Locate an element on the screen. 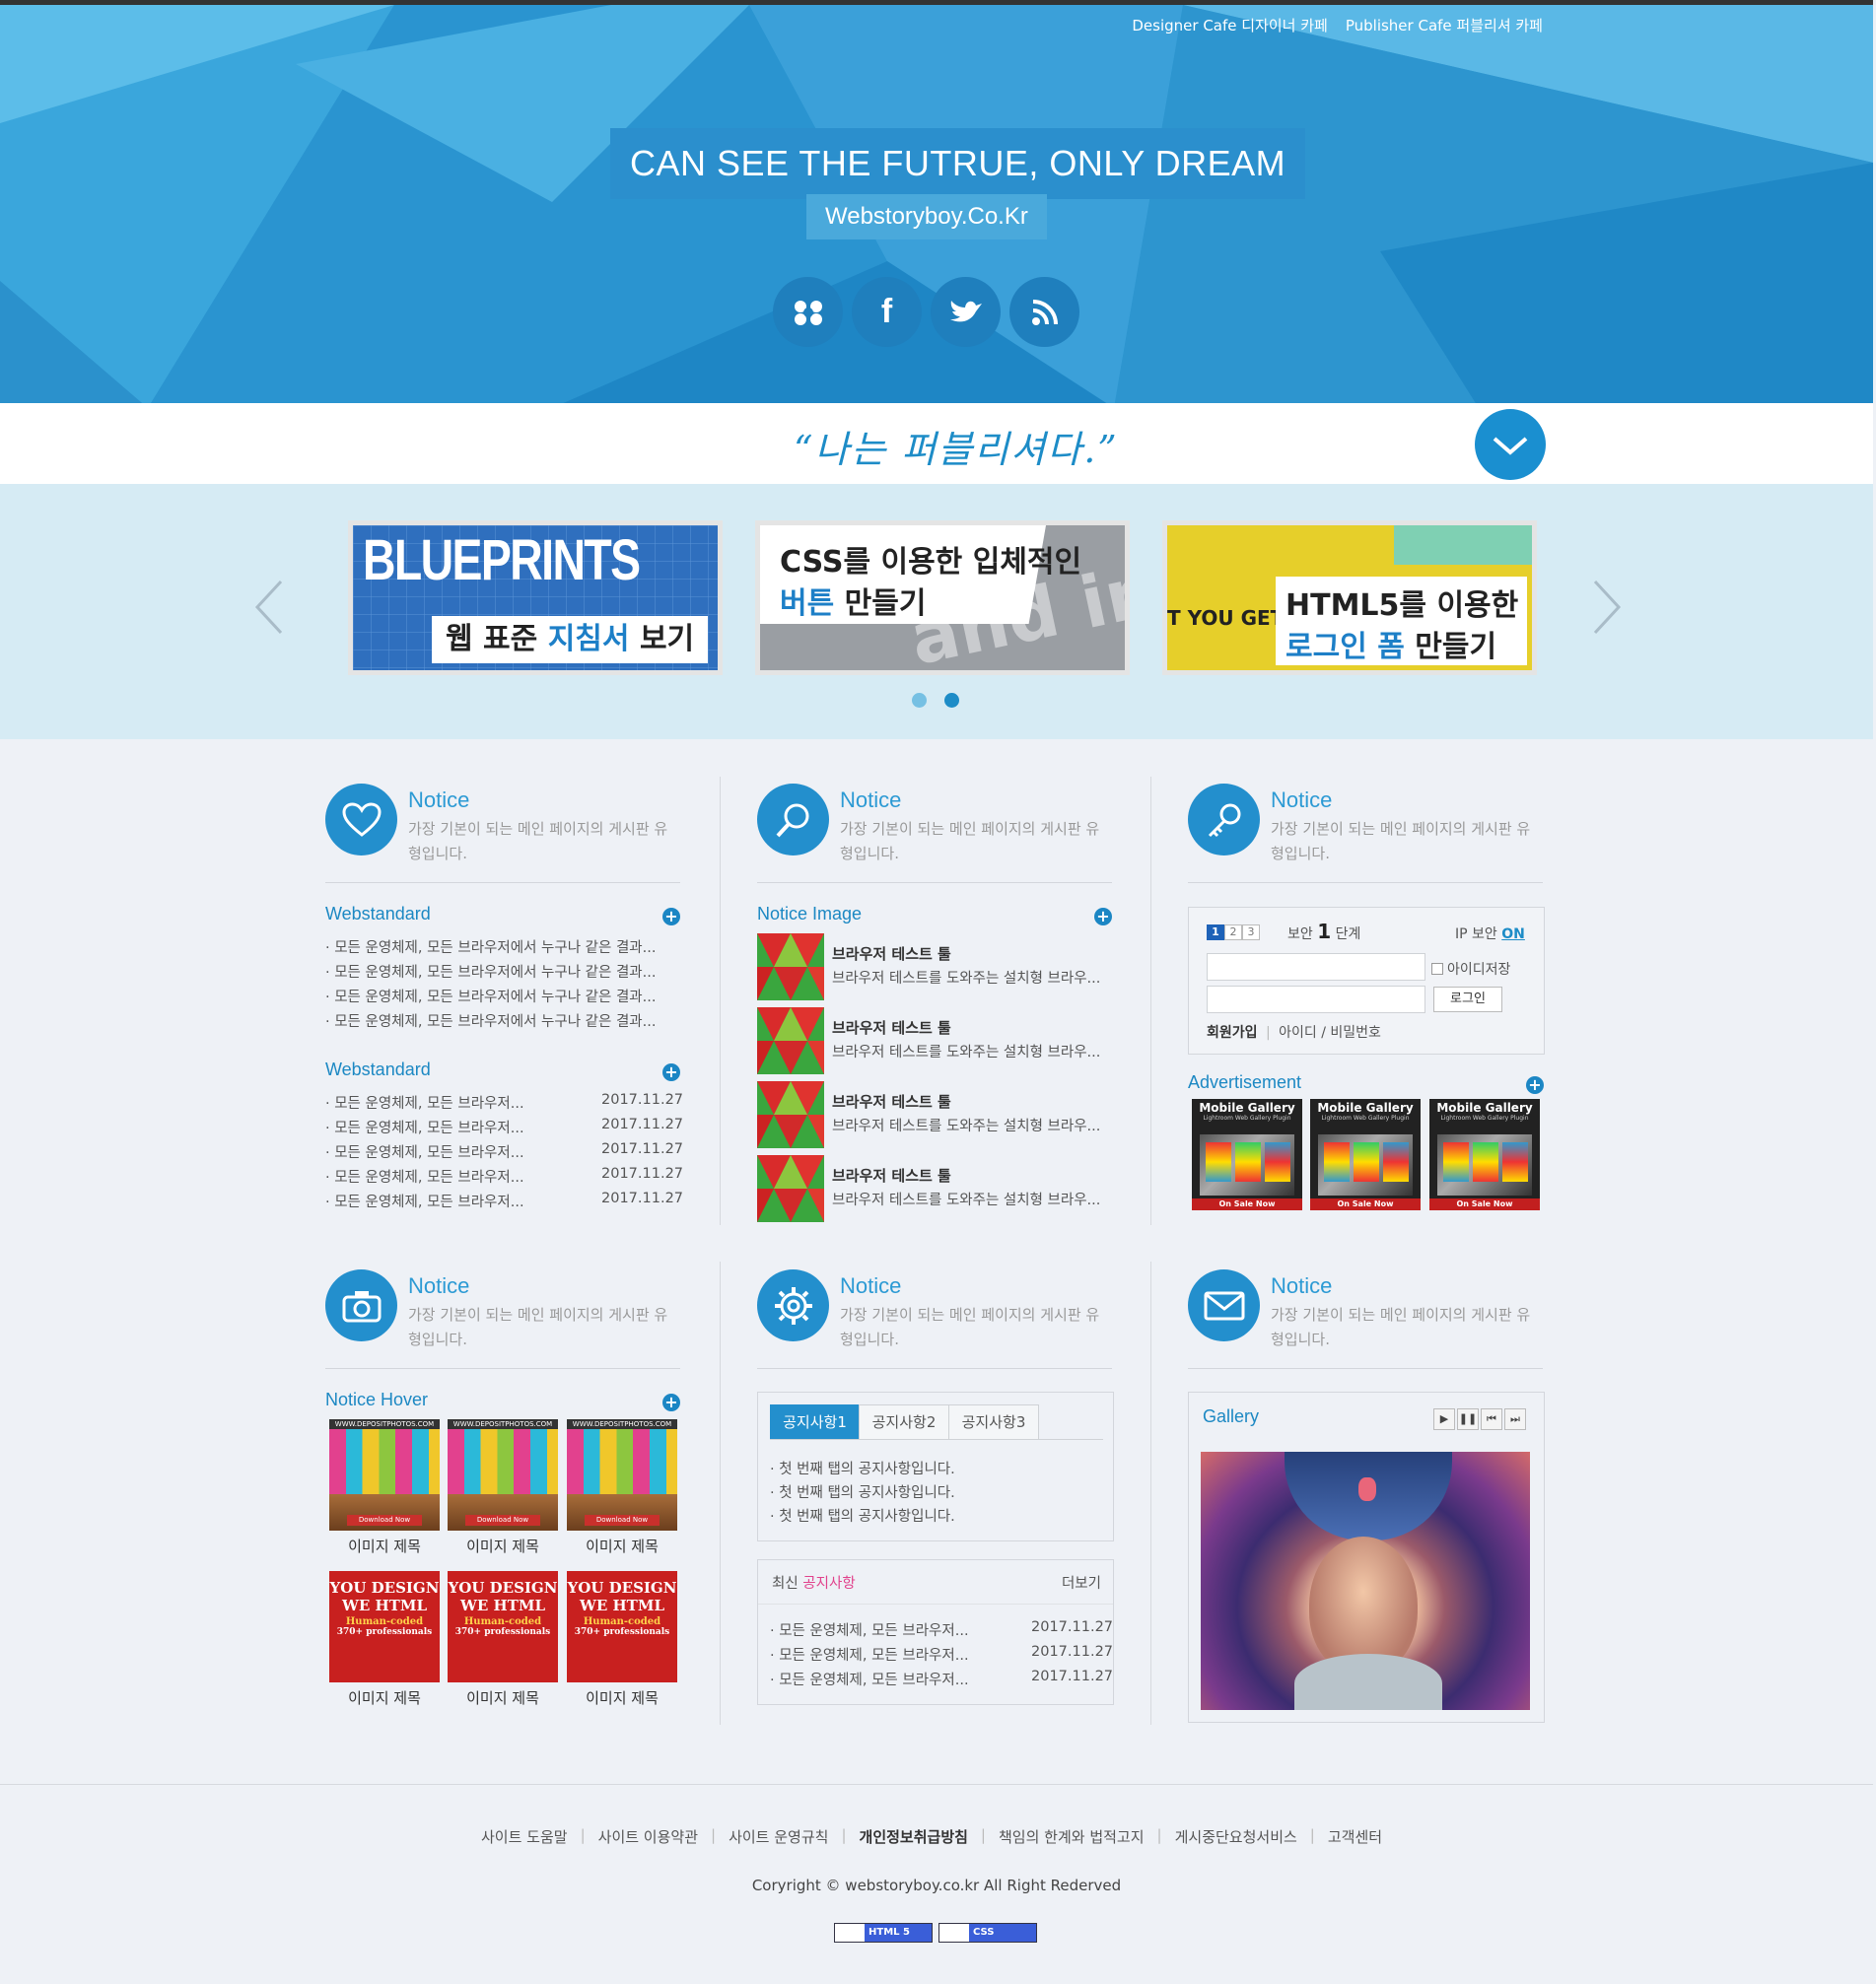 The height and width of the screenshot is (1984, 1876). twitter-icon is located at coordinates (966, 312).